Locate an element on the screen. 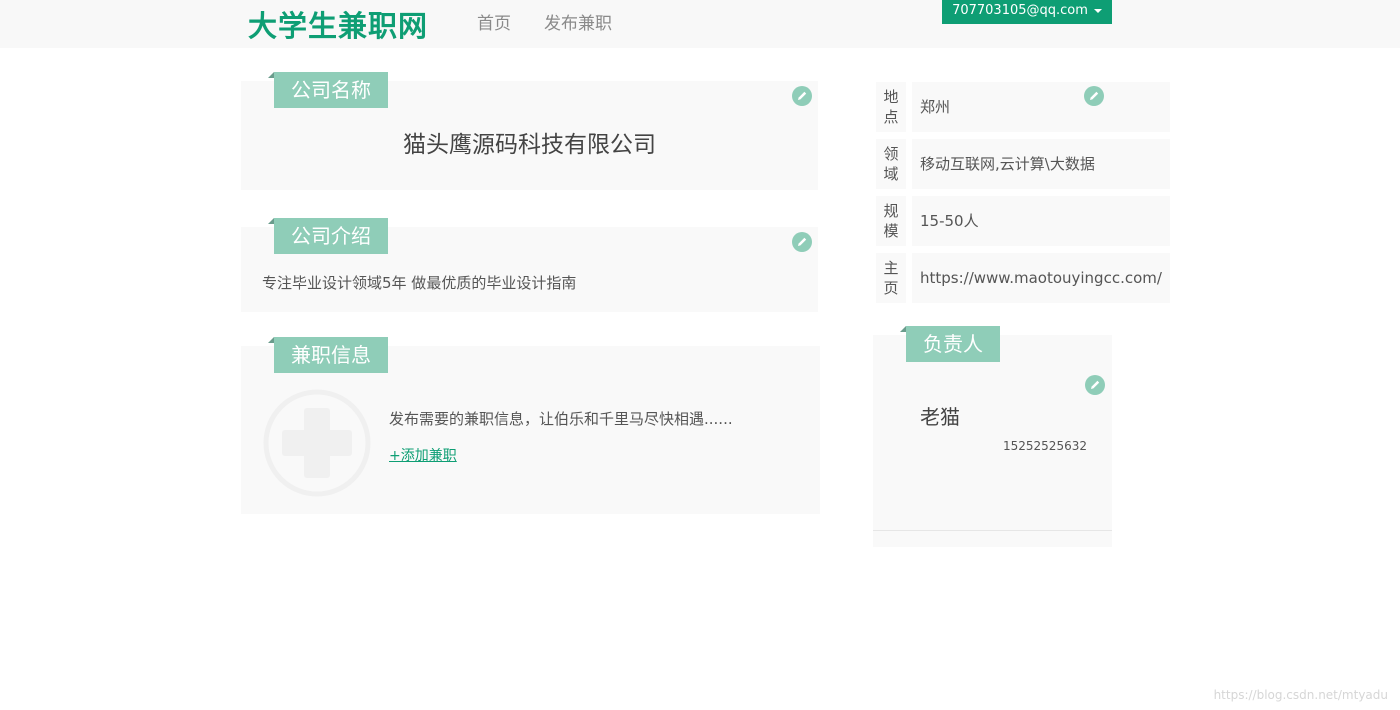  location-label-char: 点 is located at coordinates (891, 117).